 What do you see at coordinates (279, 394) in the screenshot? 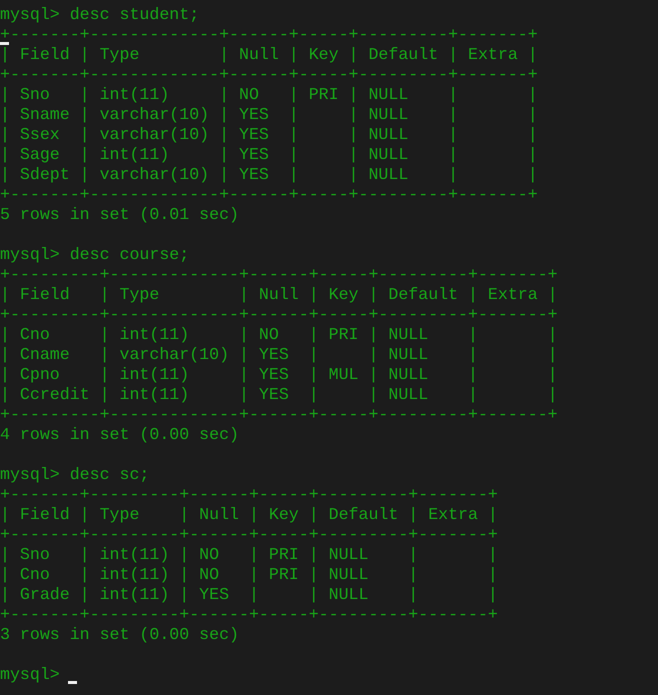
I see `terminal-line: | Ccredit | int(11) | YES | | NULL | |` at bounding box center [279, 394].